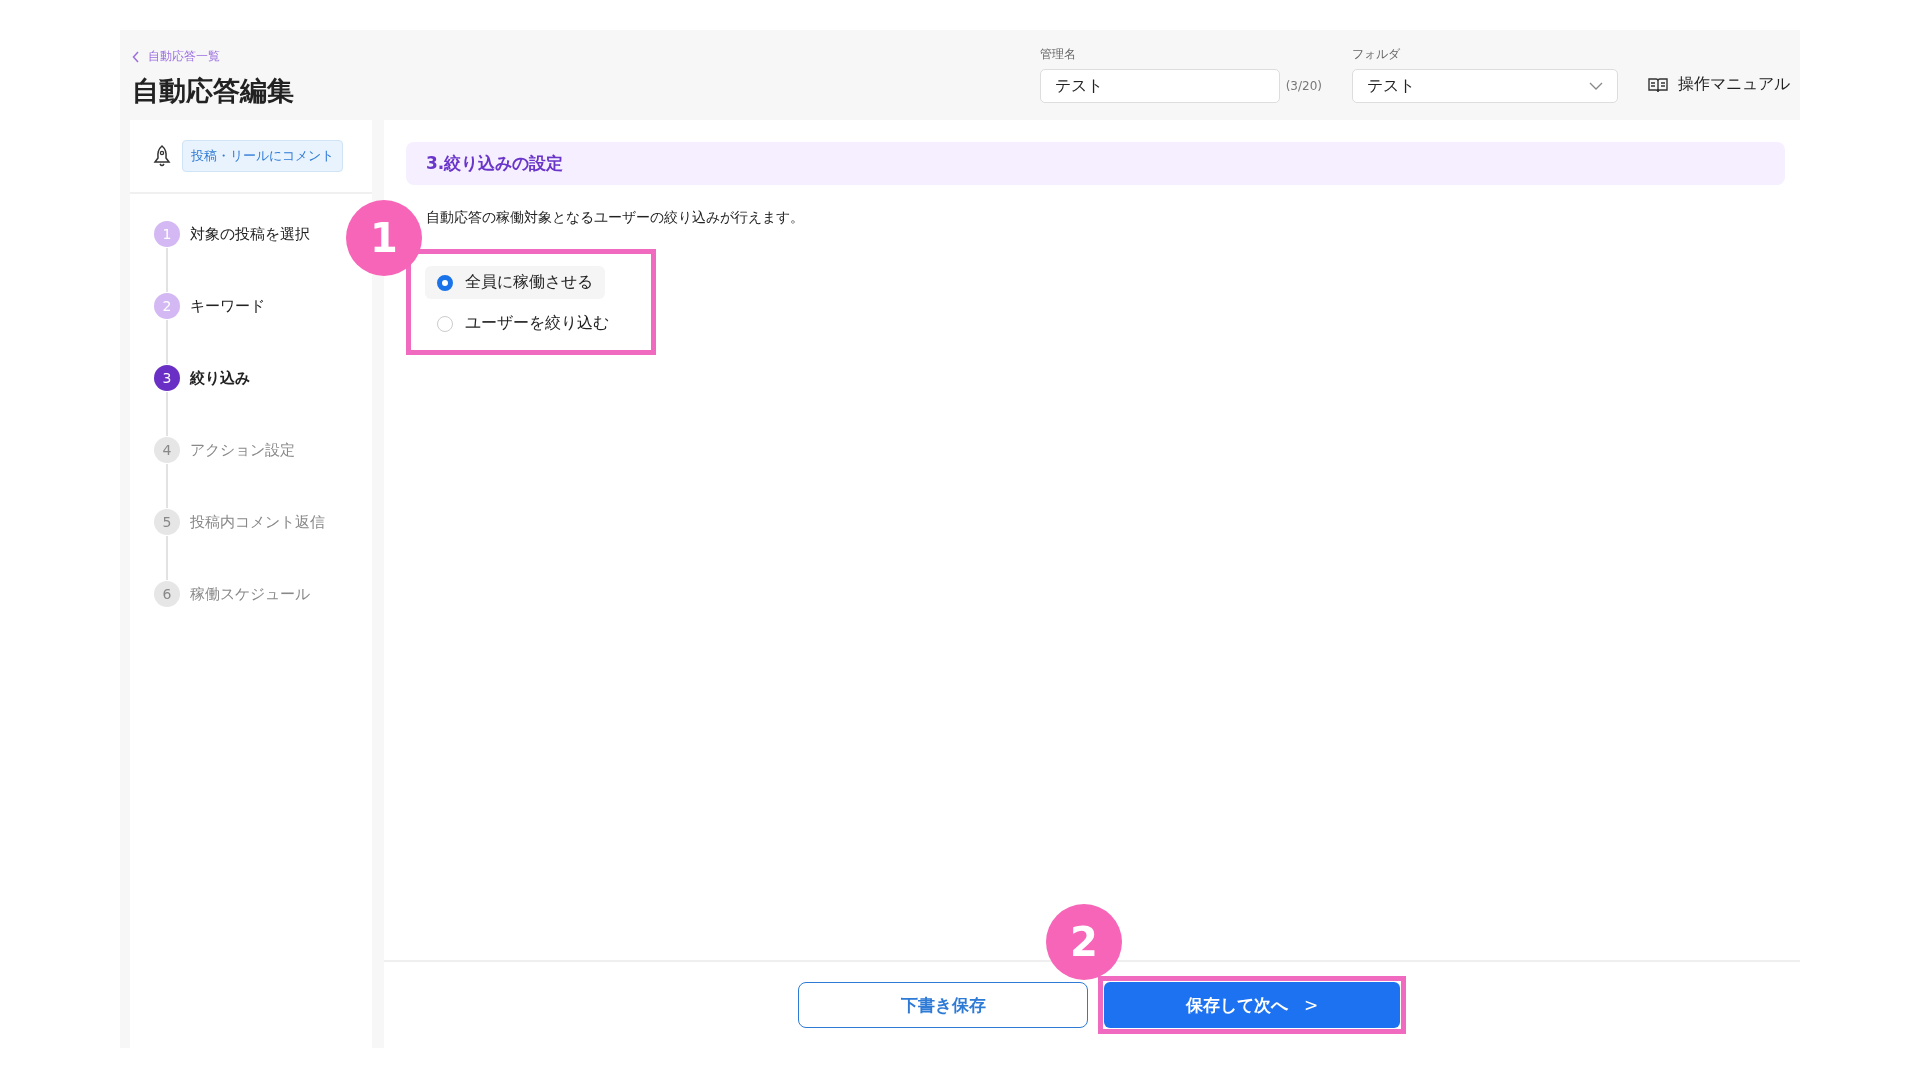 The width and height of the screenshot is (1920, 1080). What do you see at coordinates (1058, 54) in the screenshot?
I see `field-label: 管理名` at bounding box center [1058, 54].